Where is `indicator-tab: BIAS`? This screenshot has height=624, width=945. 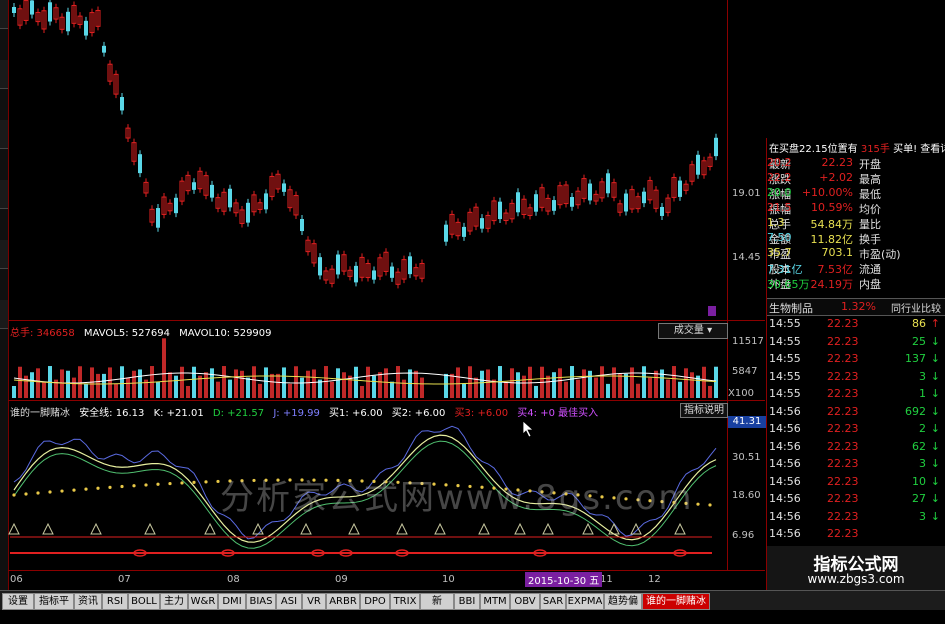 indicator-tab: BIAS is located at coordinates (261, 601).